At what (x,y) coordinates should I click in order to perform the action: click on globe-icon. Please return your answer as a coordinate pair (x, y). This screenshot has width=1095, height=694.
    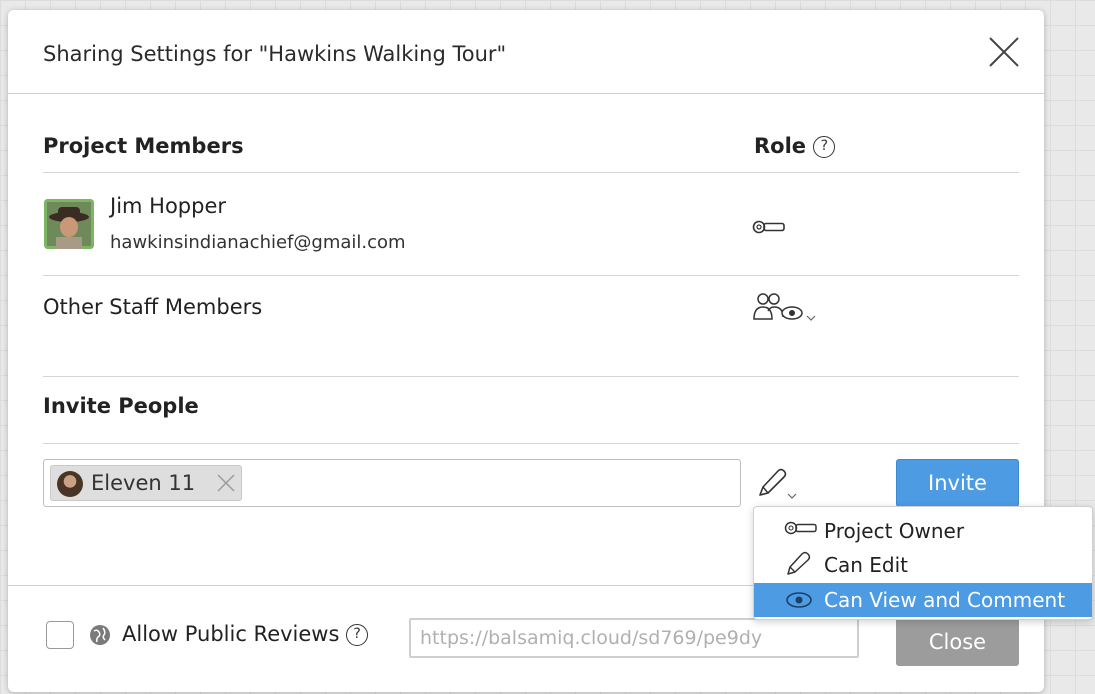
    Looking at the image, I should click on (100, 637).